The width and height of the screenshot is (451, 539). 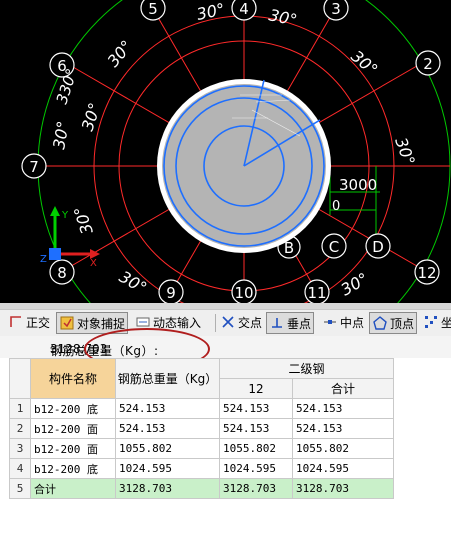 I want to click on table-row: 4 b12-200 底 1024.595 1024.595 1024.595, so click(x=201, y=468).